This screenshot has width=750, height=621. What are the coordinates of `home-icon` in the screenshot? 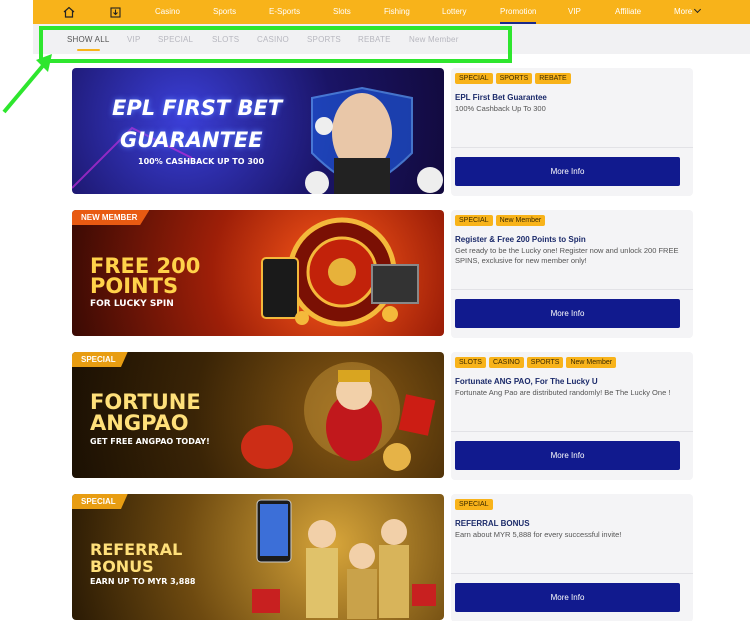 It's located at (69, 12).